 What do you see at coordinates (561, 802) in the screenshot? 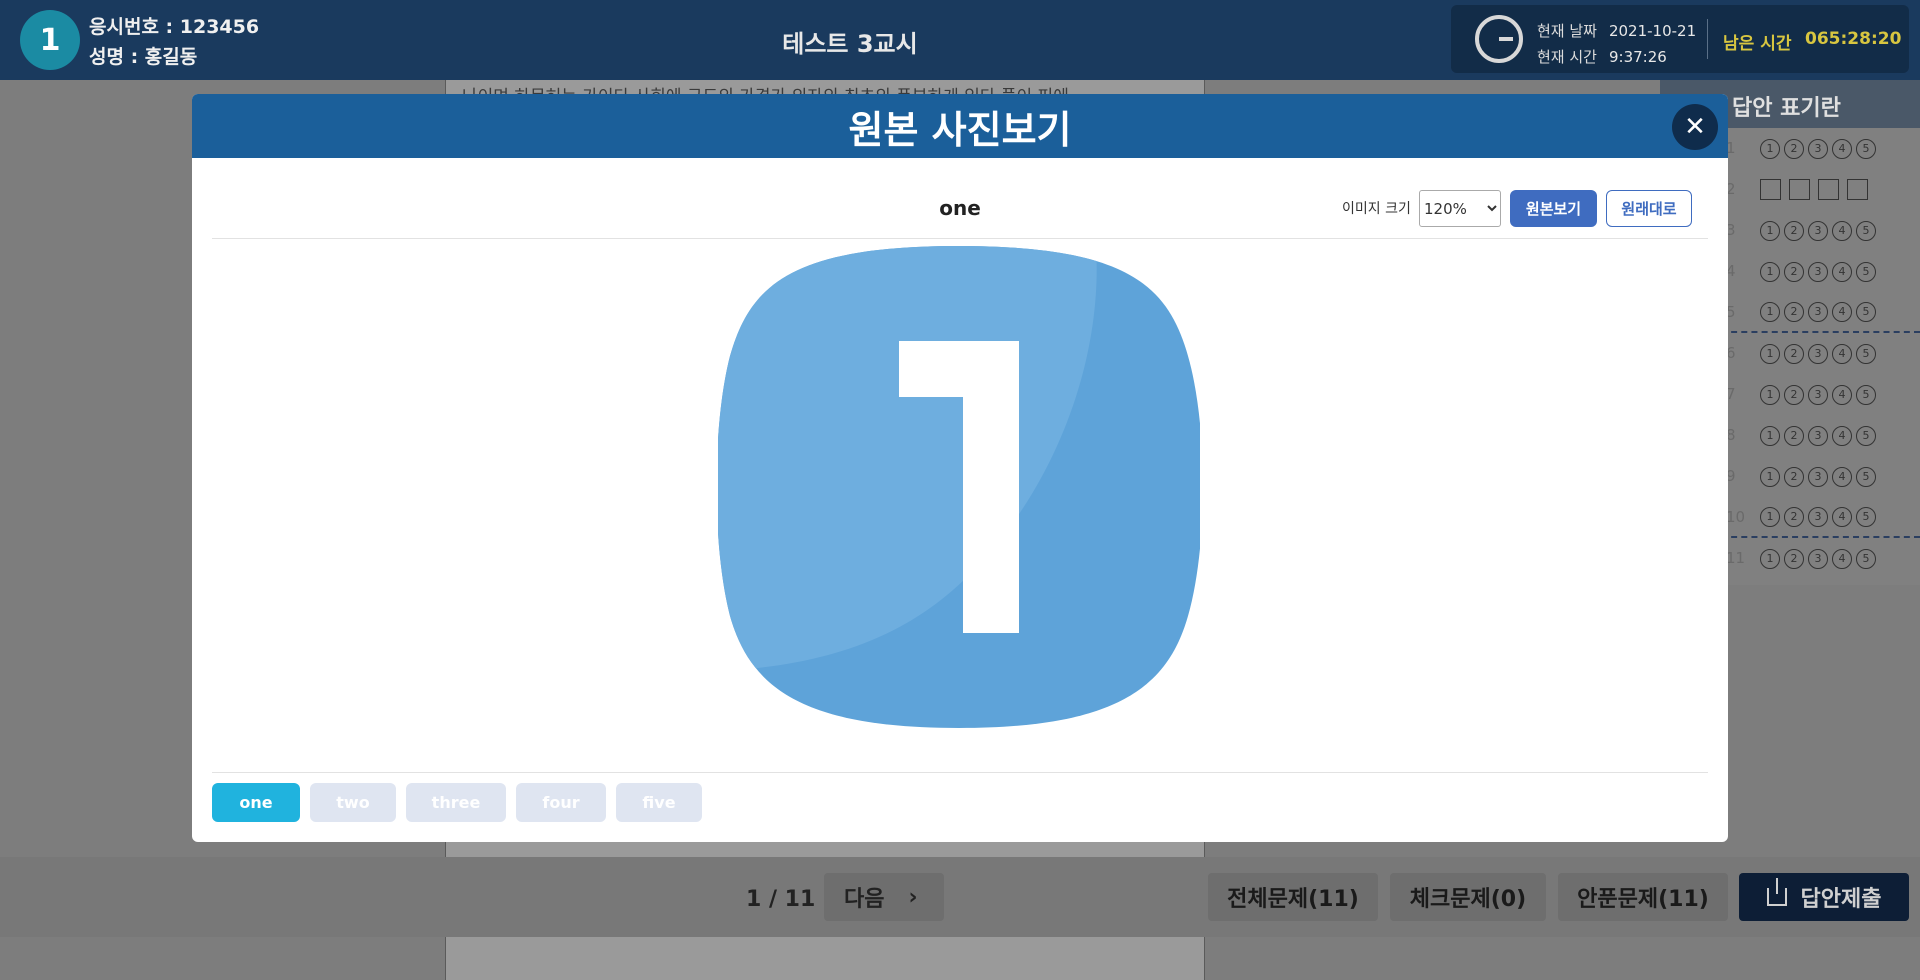
I see `thumbnail-tab-four: four` at bounding box center [561, 802].